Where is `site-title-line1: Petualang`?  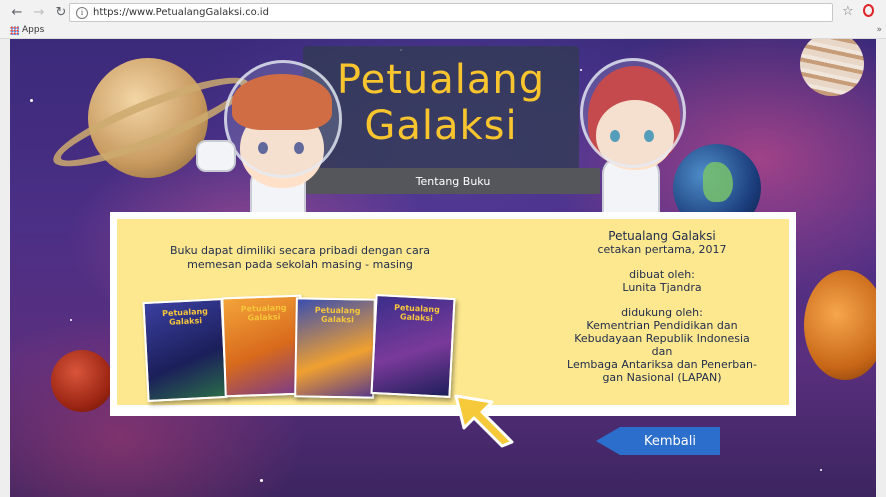
site-title-line1: Petualang is located at coordinates (441, 80).